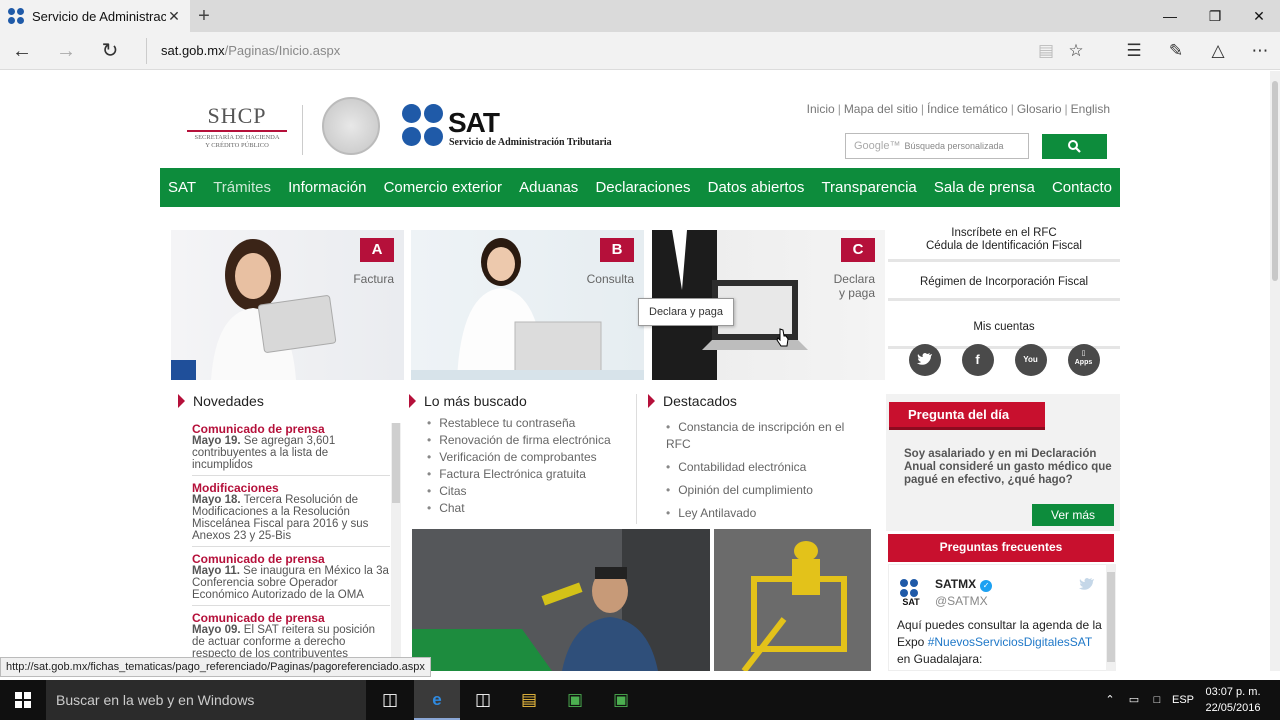  Describe the element at coordinates (586, 51) in the screenshot. I see `url-field: sat.gob.mx/Paginas/Inicio.aspx` at that location.